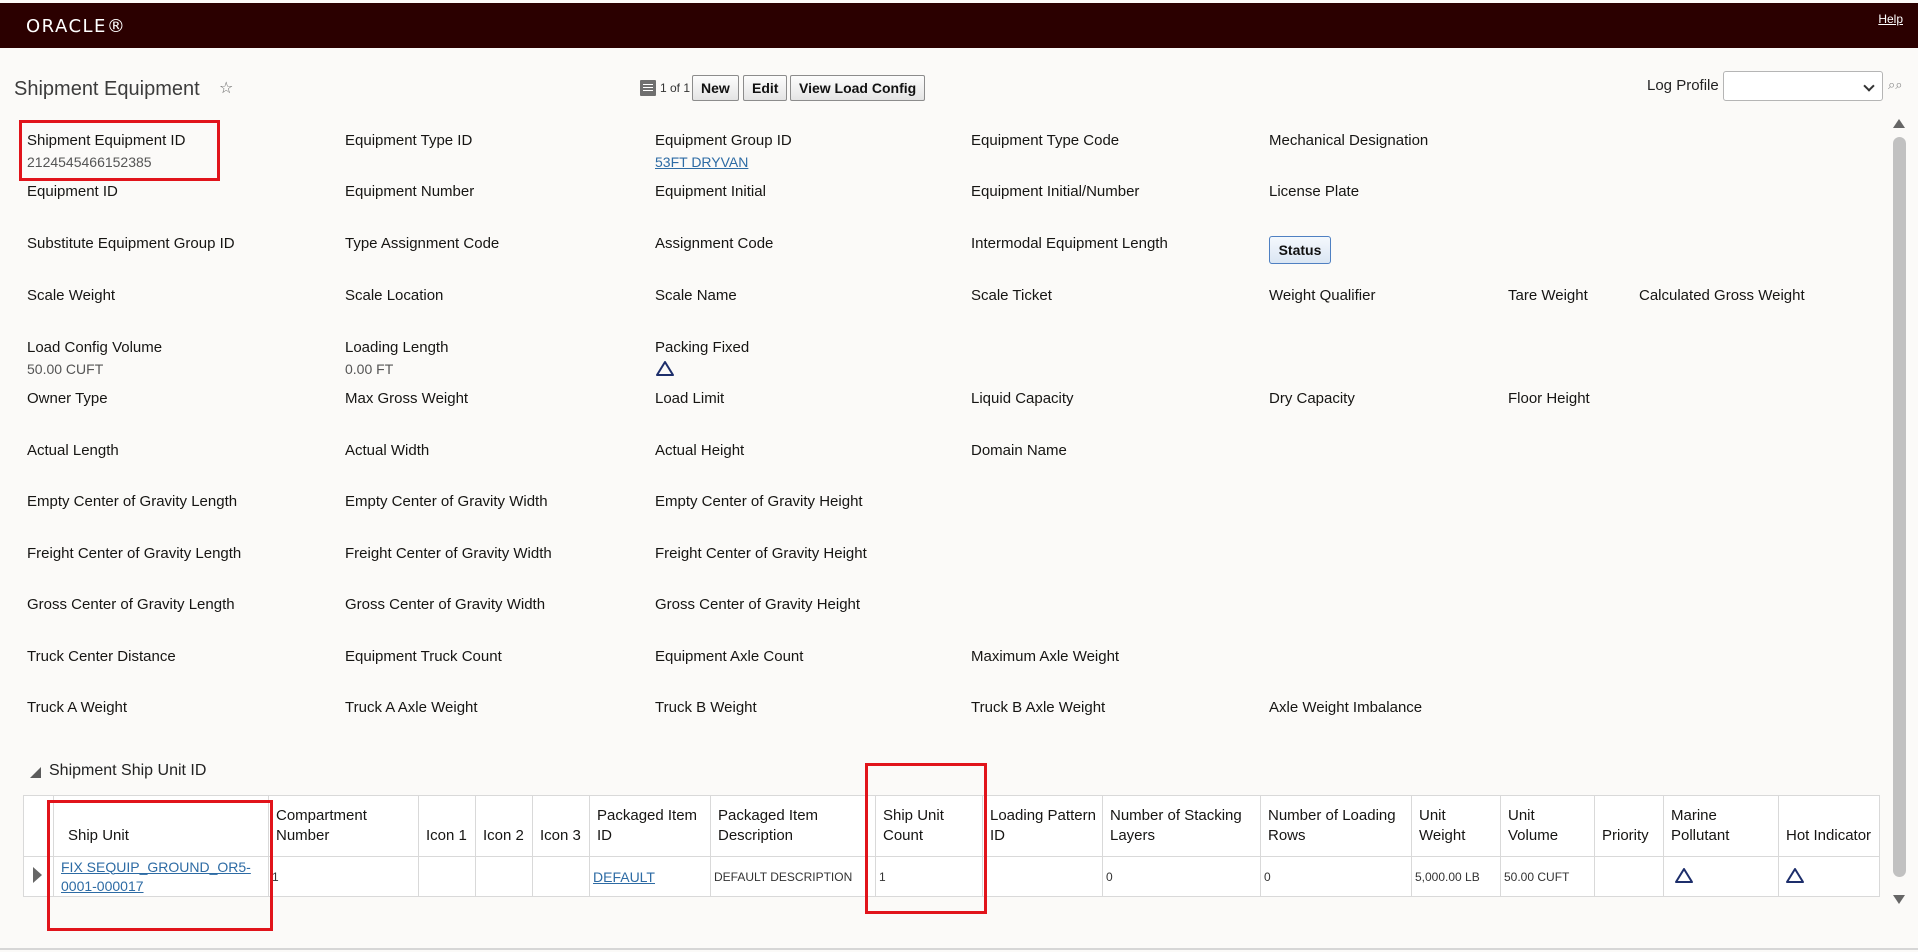 This screenshot has width=1918, height=952. I want to click on truck-a-weight-field: Truck A Weight, so click(77, 707).